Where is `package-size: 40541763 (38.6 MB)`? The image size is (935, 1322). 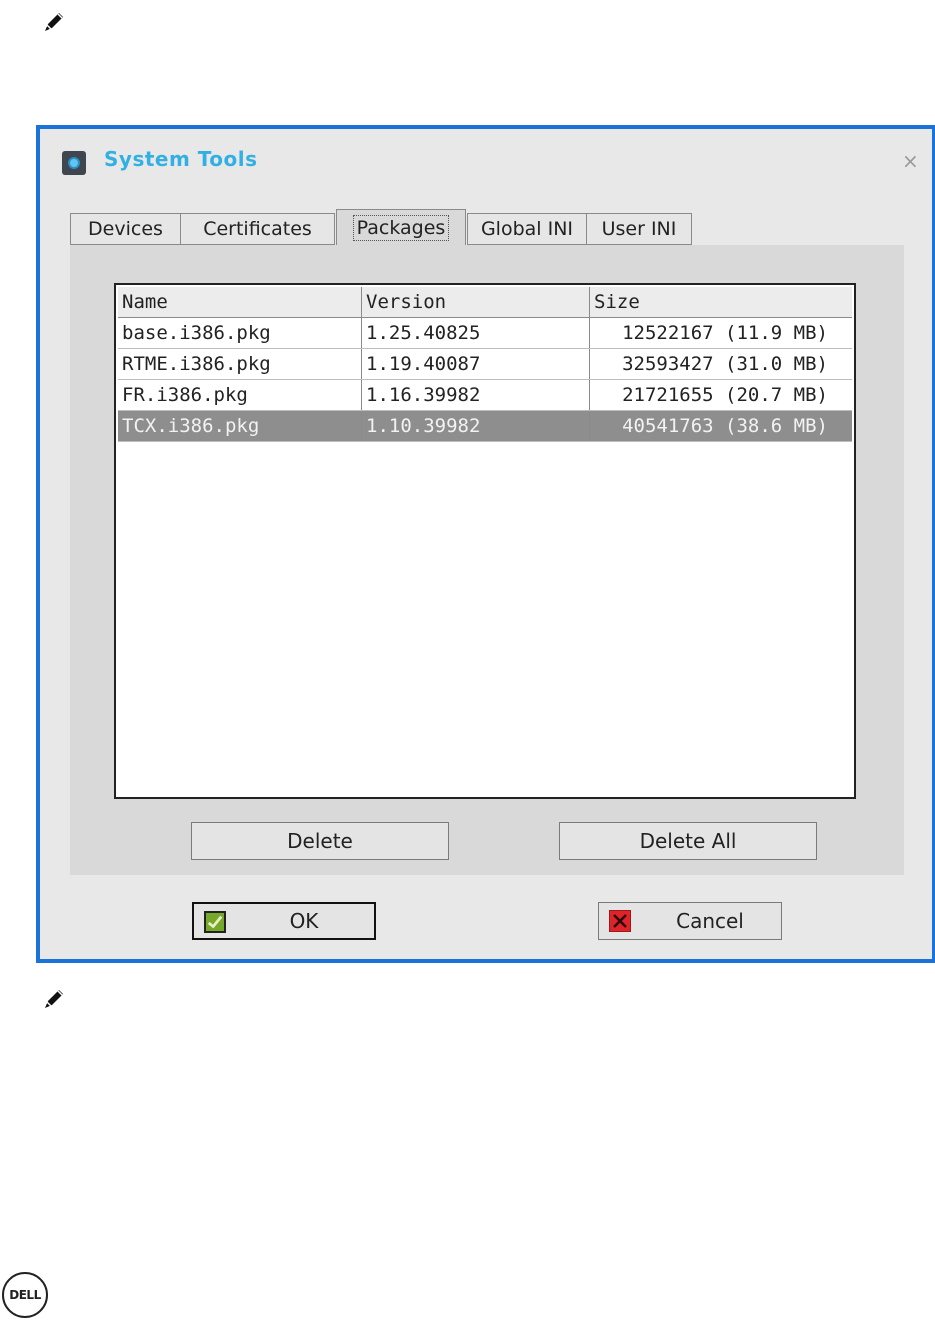 package-size: 40541763 (38.6 MB) is located at coordinates (725, 426).